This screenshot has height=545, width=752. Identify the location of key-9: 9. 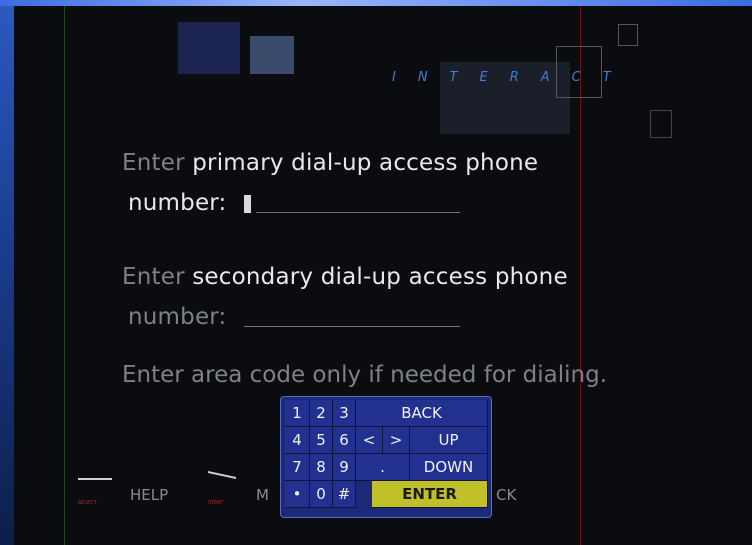
(344, 467).